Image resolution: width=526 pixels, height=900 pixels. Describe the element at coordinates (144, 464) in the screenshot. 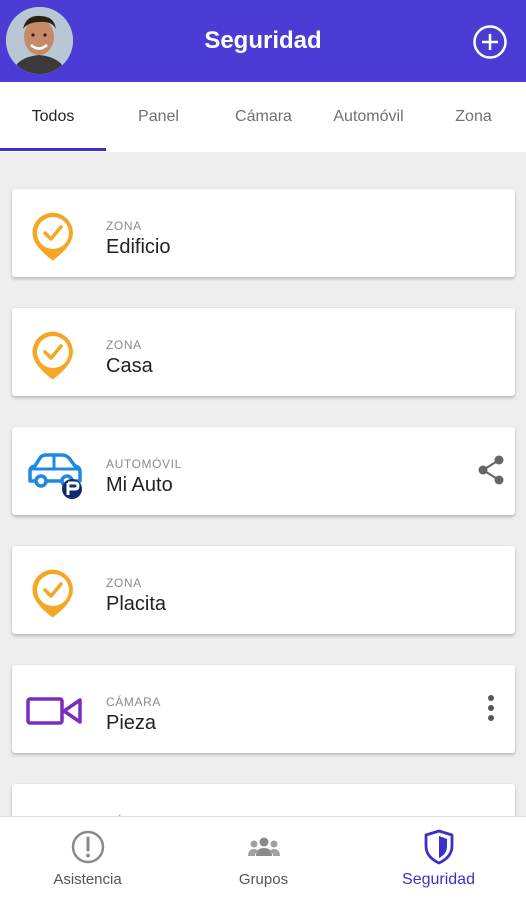

I see `device-type: AUTOMÓVIL` at that location.